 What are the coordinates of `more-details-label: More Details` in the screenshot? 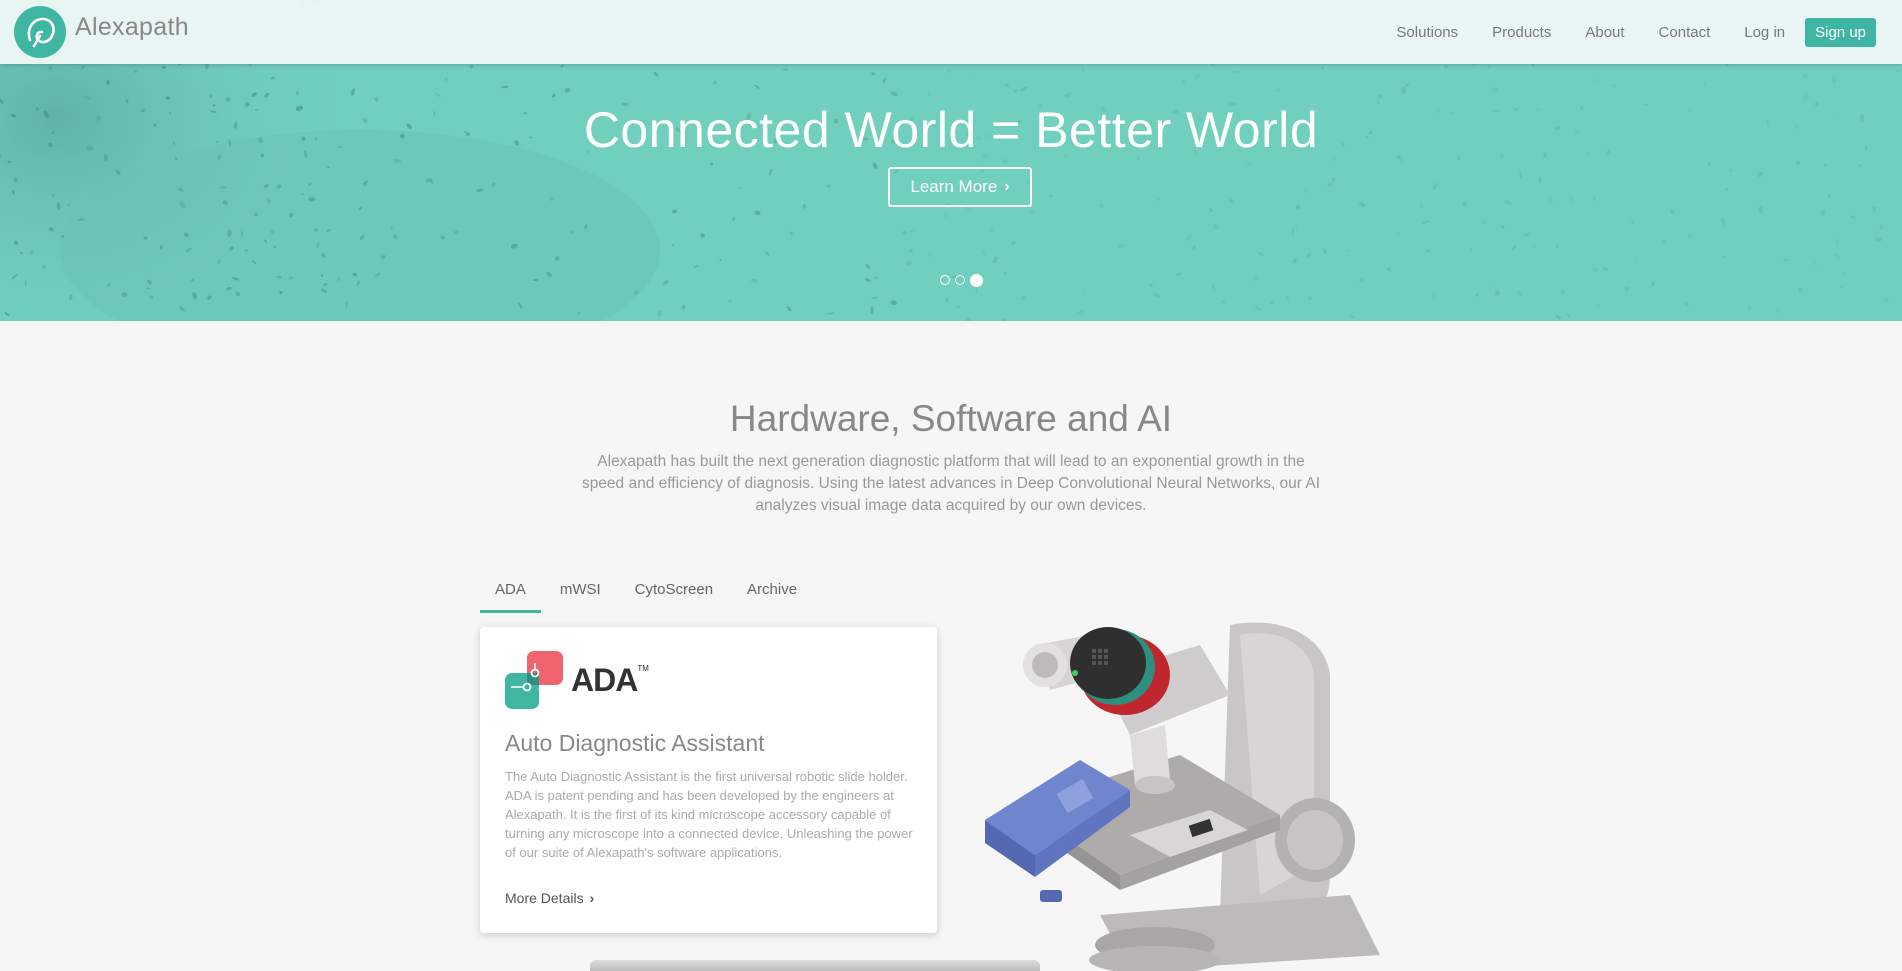 It's located at (544, 898).